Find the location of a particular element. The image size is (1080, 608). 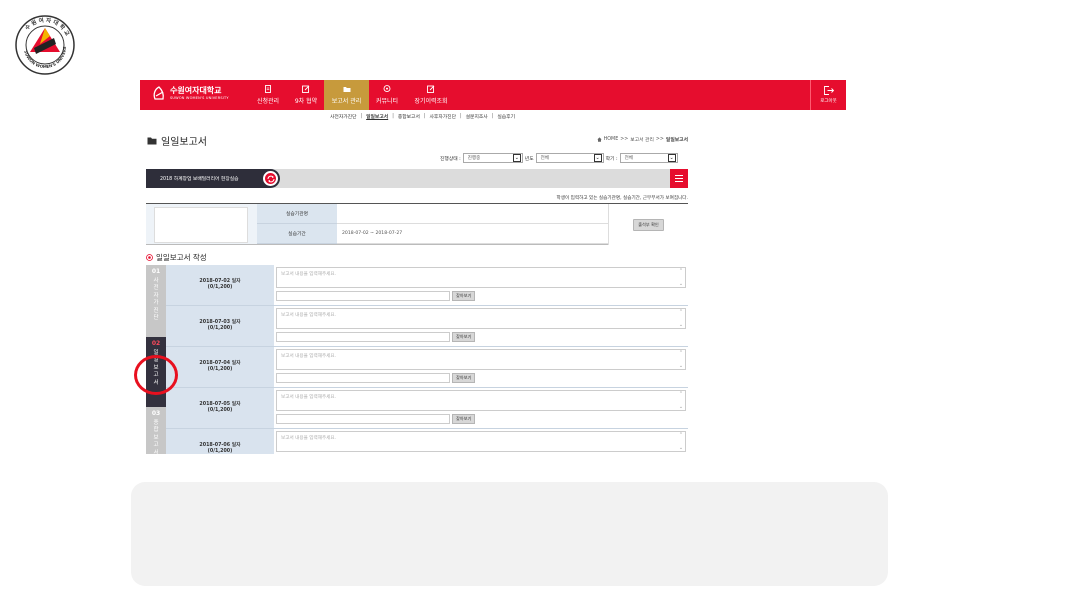

status-filter-label: 진행상태 : is located at coordinates (450, 159).